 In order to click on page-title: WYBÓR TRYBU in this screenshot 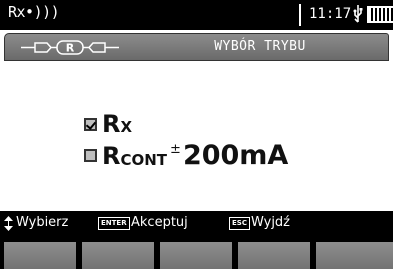, I will do `click(260, 46)`.